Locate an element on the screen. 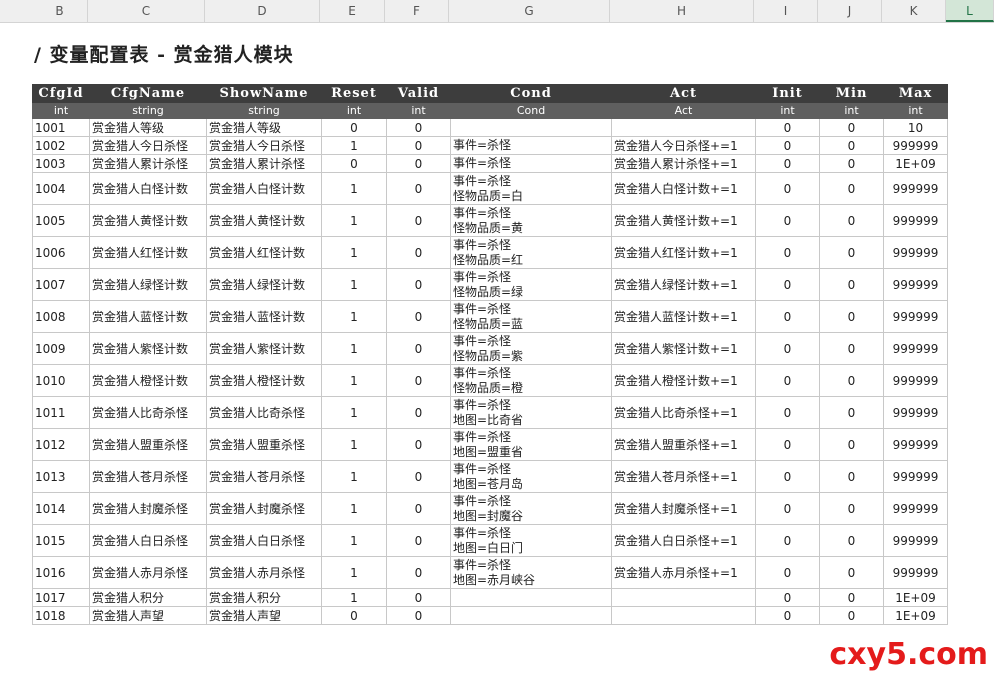 This screenshot has height=676, width=994. cell-id: 1006 is located at coordinates (61, 252).